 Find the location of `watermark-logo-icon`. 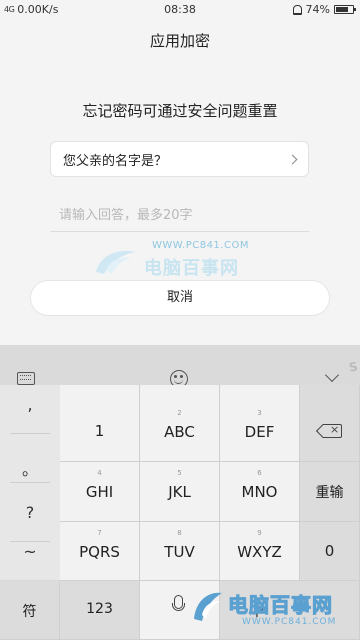

watermark-logo-icon is located at coordinates (116, 262).